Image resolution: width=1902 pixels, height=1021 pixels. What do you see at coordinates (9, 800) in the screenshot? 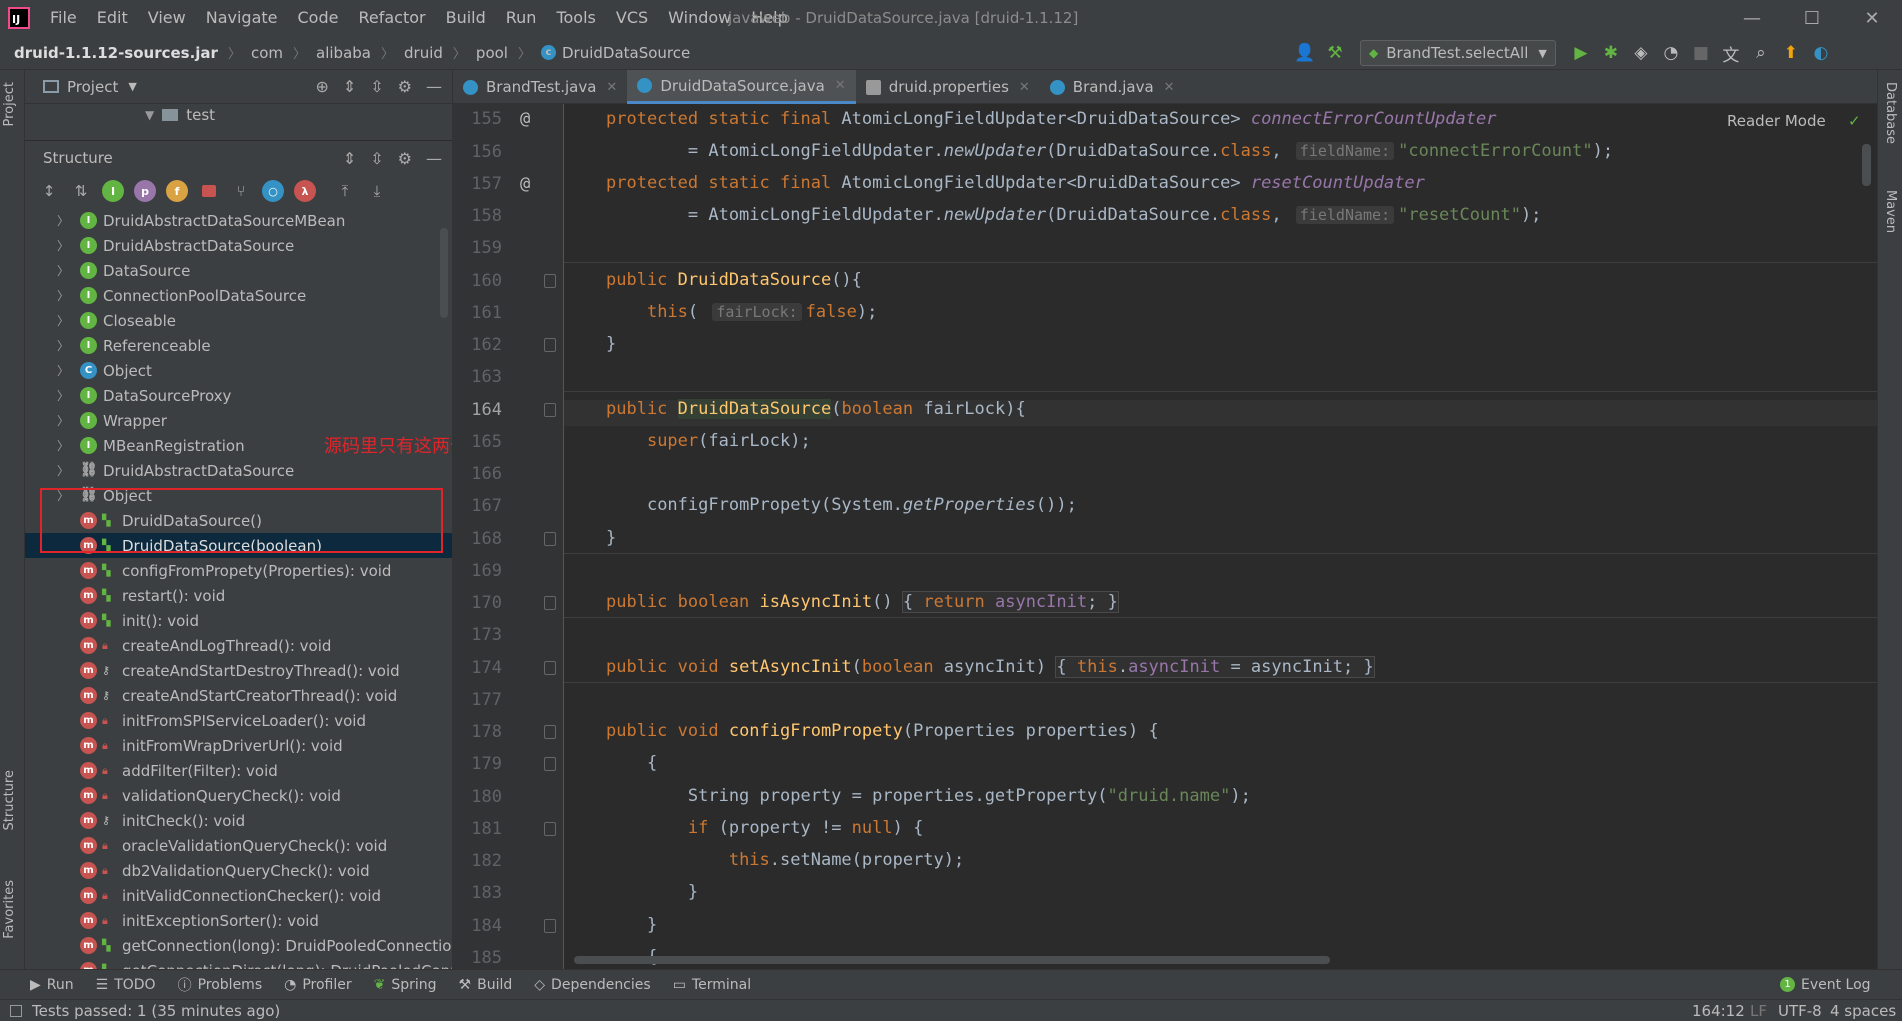
I see `structure-tool-button: Structure` at bounding box center [9, 800].